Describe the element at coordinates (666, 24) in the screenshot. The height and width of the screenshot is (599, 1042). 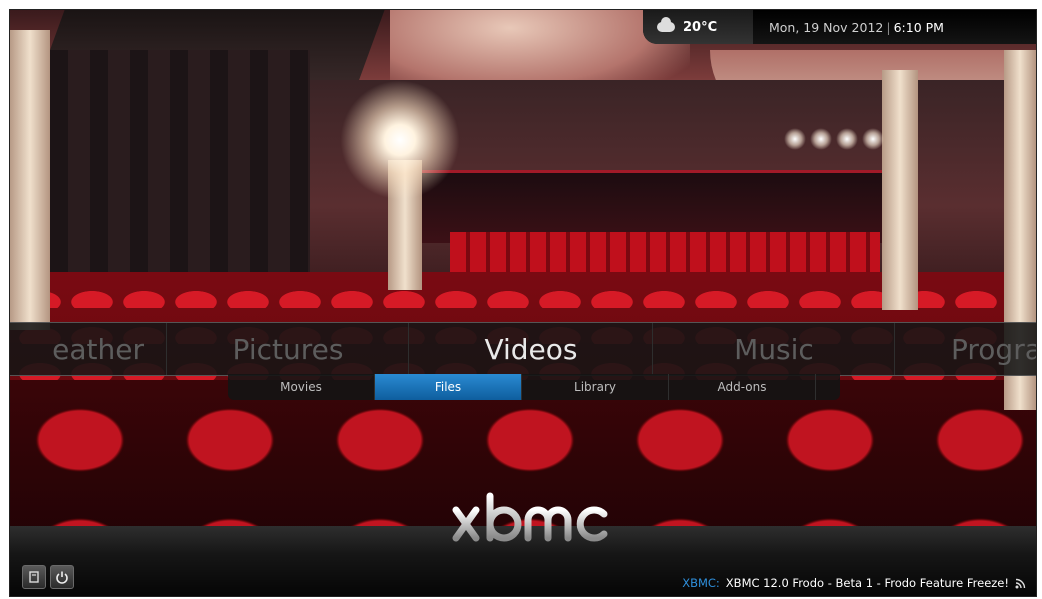
I see `cloud-icon` at that location.